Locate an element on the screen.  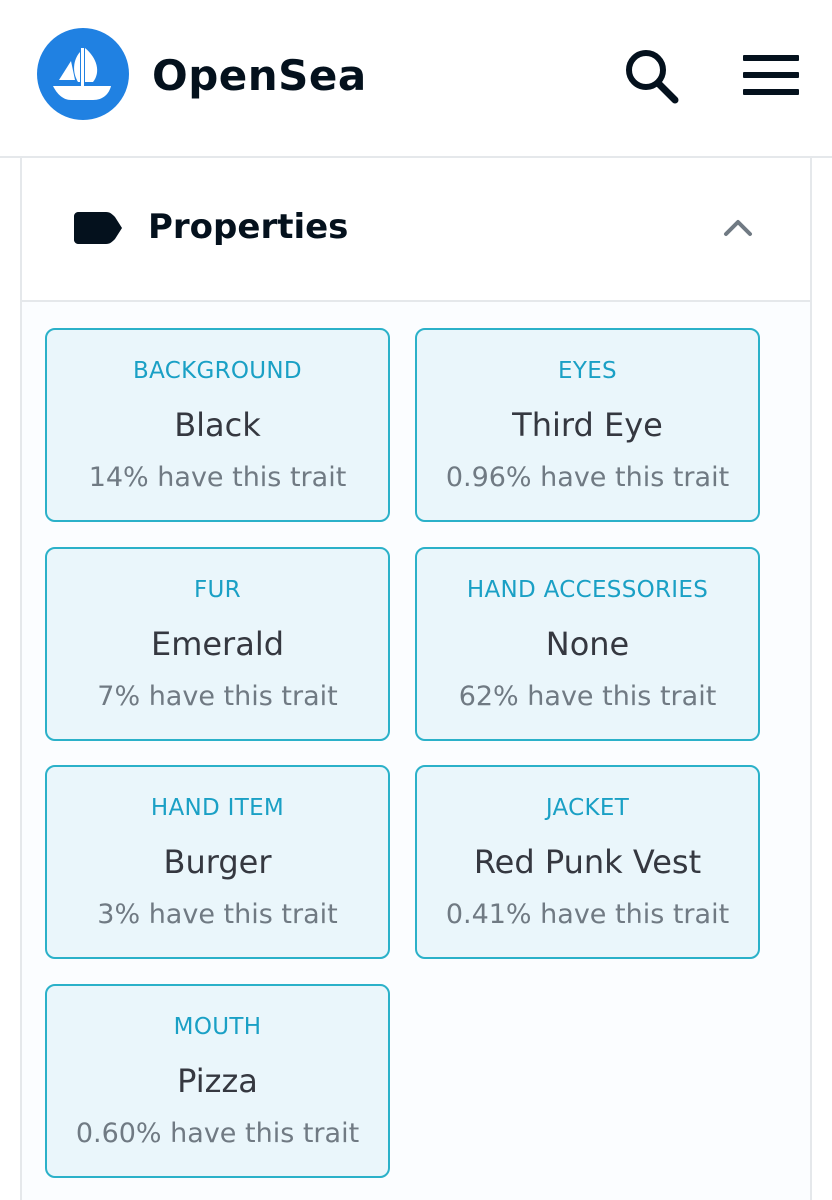
trait-type: EYES is located at coordinates (587, 371).